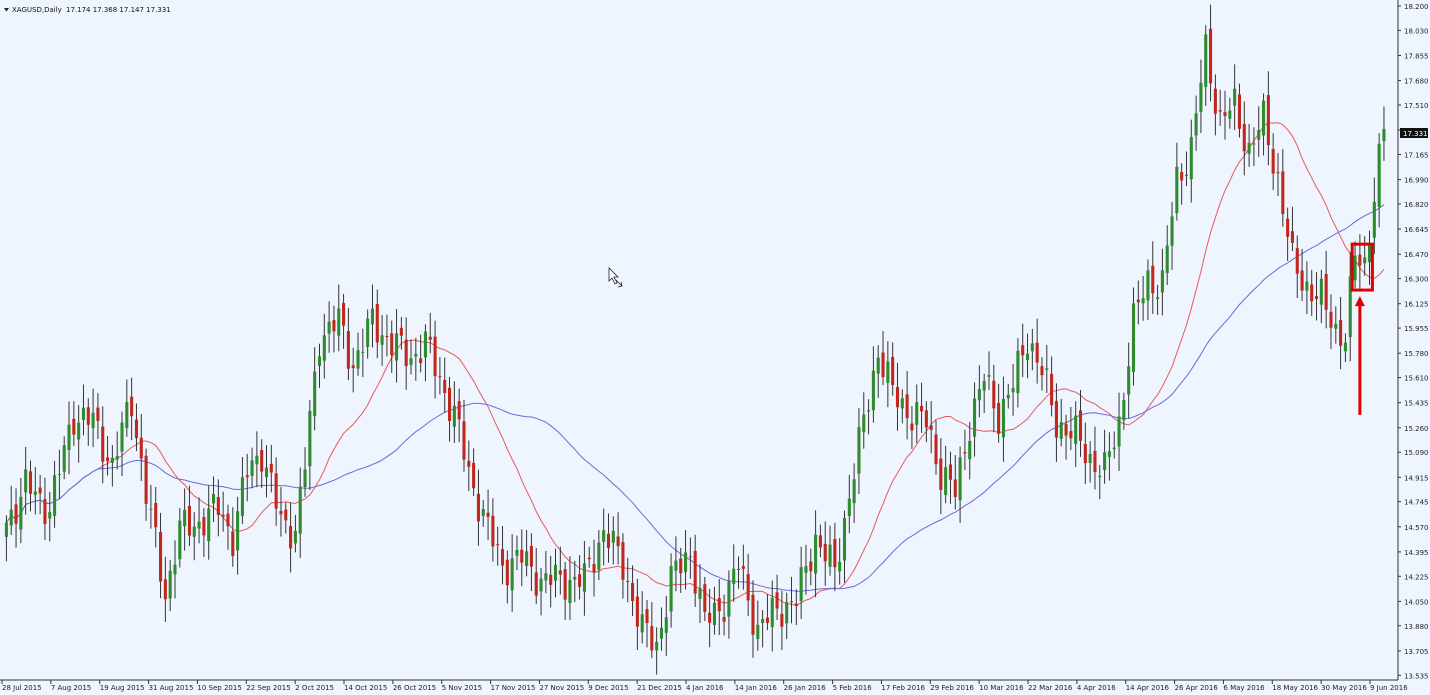  What do you see at coordinates (1344, 688) in the screenshot?
I see `time-tick-label: 30 May 2016` at bounding box center [1344, 688].